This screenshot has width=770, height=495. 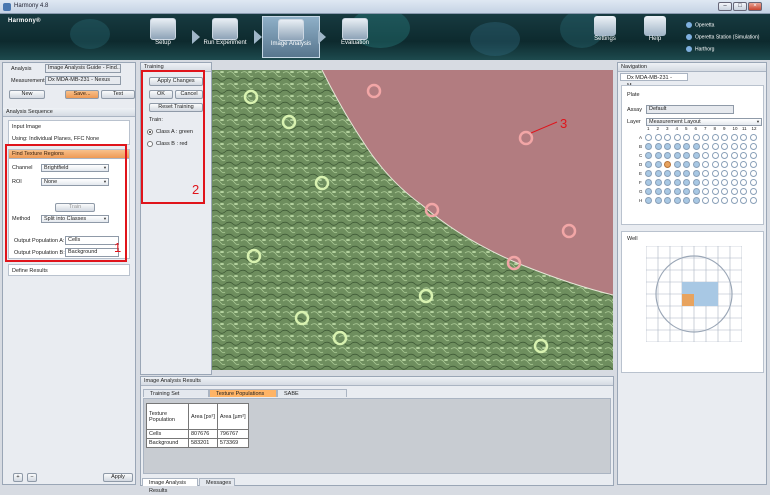 What do you see at coordinates (32, 477) in the screenshot?
I see `remove-step-button: −` at bounding box center [32, 477].